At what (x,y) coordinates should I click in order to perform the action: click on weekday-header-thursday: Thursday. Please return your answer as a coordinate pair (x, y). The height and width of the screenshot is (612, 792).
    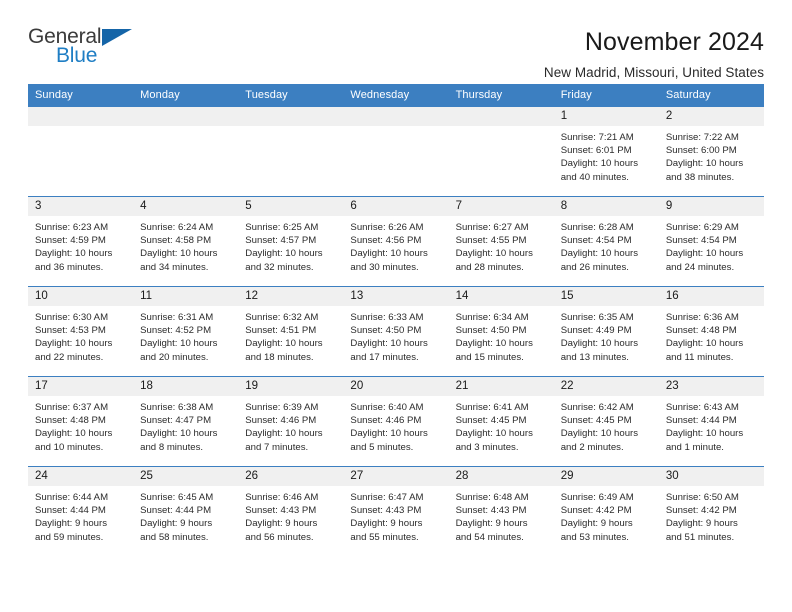
    Looking at the image, I should click on (501, 95).